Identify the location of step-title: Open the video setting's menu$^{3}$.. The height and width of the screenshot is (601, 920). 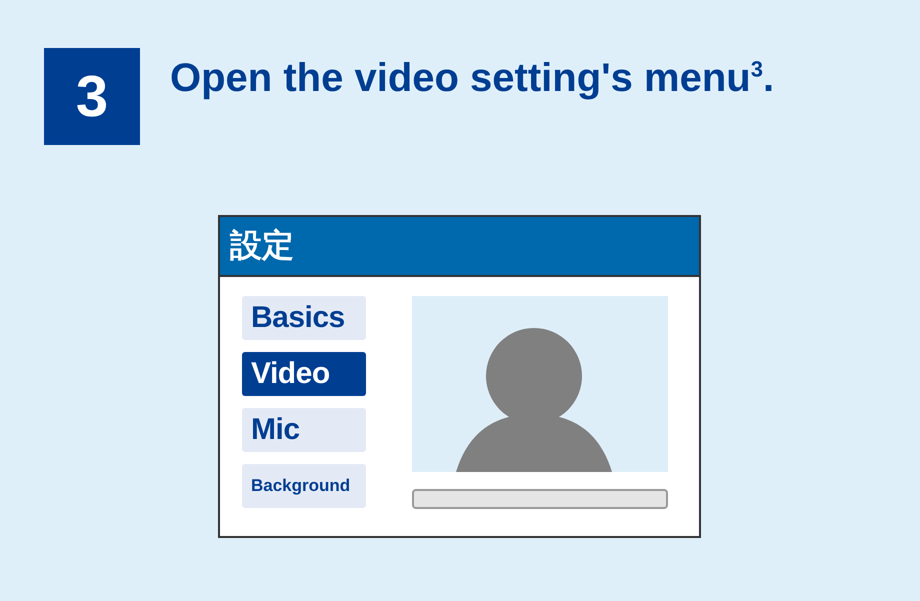
(472, 78).